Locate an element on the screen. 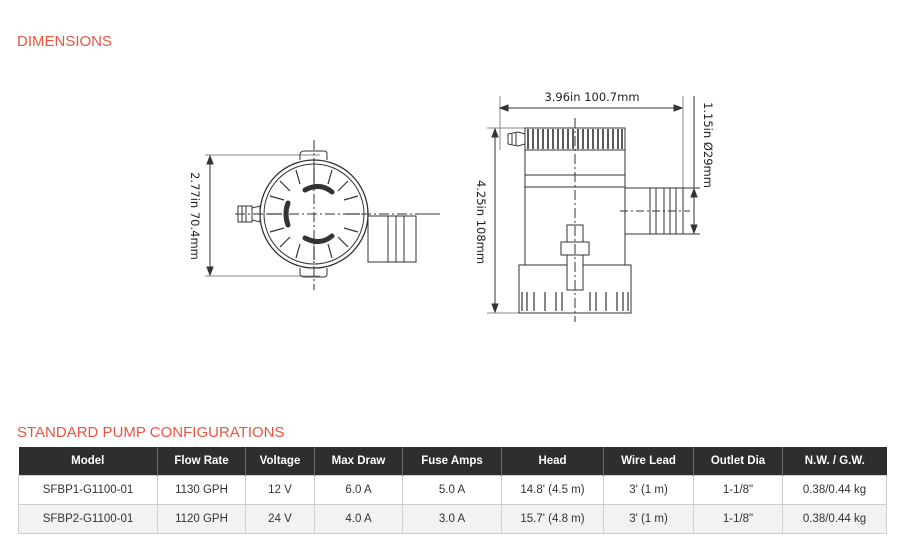  outlet-diameter-label: 1.15in Ø29mm is located at coordinates (708, 145).